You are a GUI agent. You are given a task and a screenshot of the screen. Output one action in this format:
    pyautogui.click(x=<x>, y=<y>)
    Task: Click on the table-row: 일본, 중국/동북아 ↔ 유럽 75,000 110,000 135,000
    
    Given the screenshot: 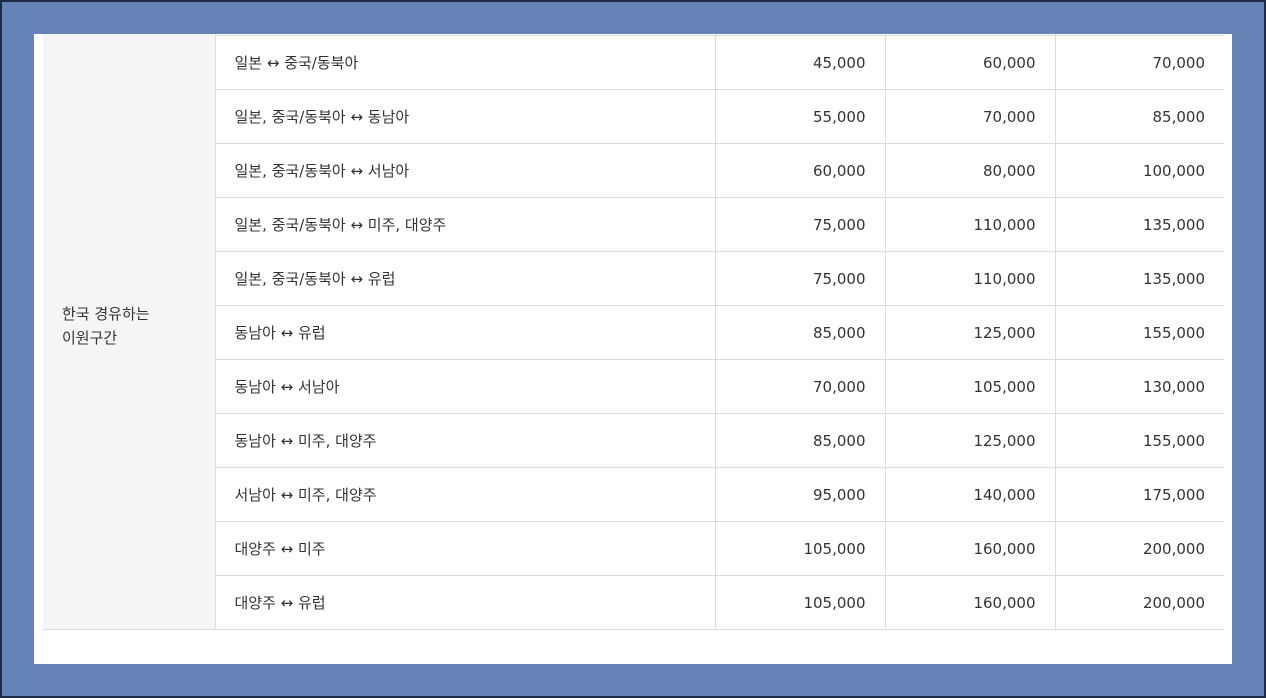 What is the action you would take?
    pyautogui.click(x=633, y=278)
    